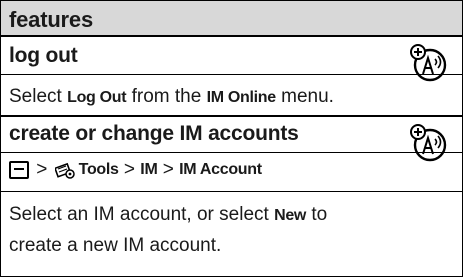  What do you see at coordinates (98, 169) in the screenshot?
I see `menu-tools: Tools` at bounding box center [98, 169].